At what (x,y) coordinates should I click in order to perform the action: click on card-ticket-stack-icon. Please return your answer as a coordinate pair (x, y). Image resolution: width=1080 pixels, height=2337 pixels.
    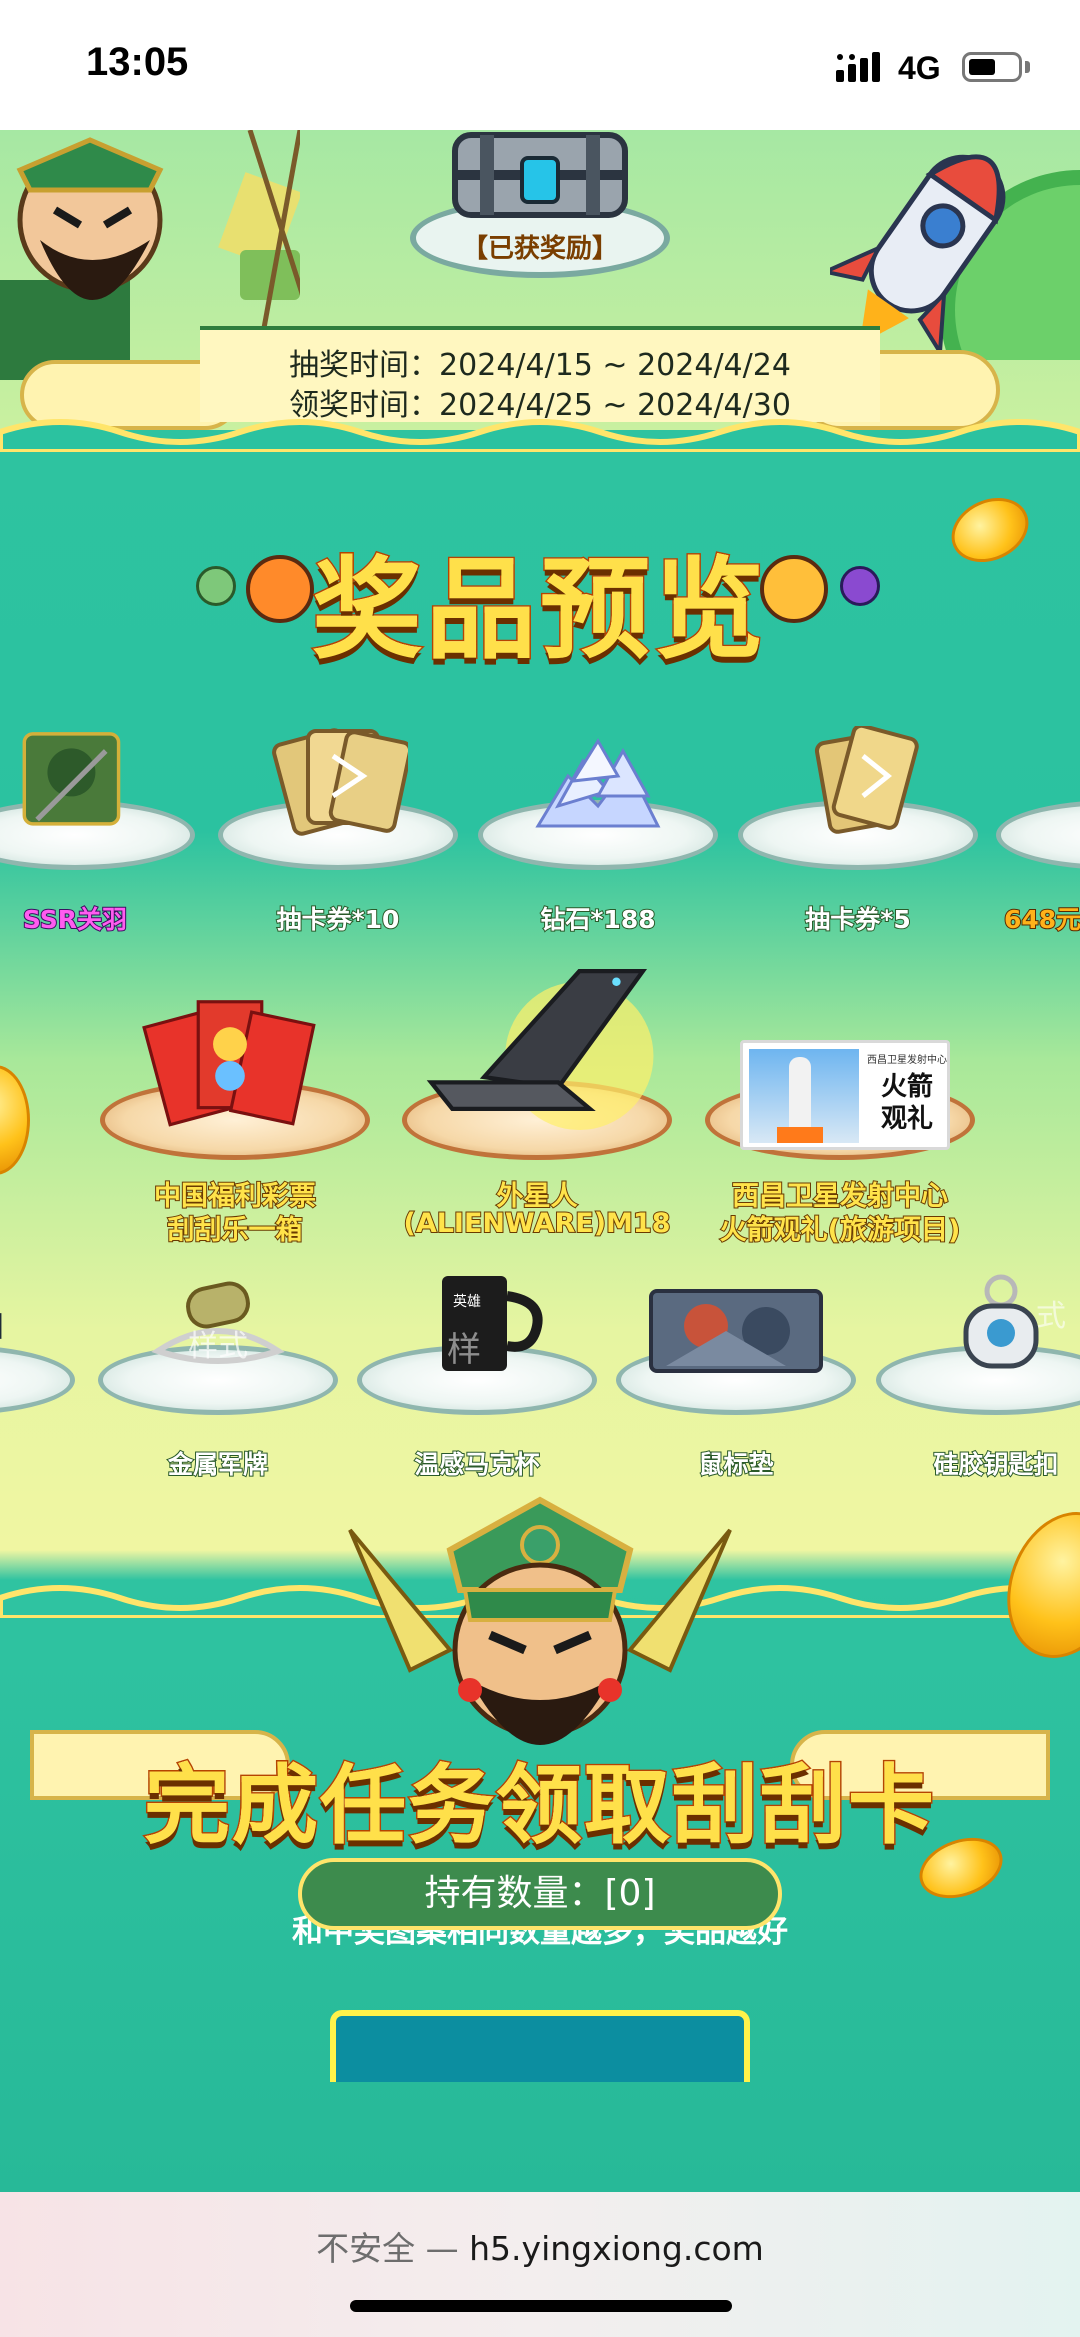
    Looking at the image, I should click on (340, 782).